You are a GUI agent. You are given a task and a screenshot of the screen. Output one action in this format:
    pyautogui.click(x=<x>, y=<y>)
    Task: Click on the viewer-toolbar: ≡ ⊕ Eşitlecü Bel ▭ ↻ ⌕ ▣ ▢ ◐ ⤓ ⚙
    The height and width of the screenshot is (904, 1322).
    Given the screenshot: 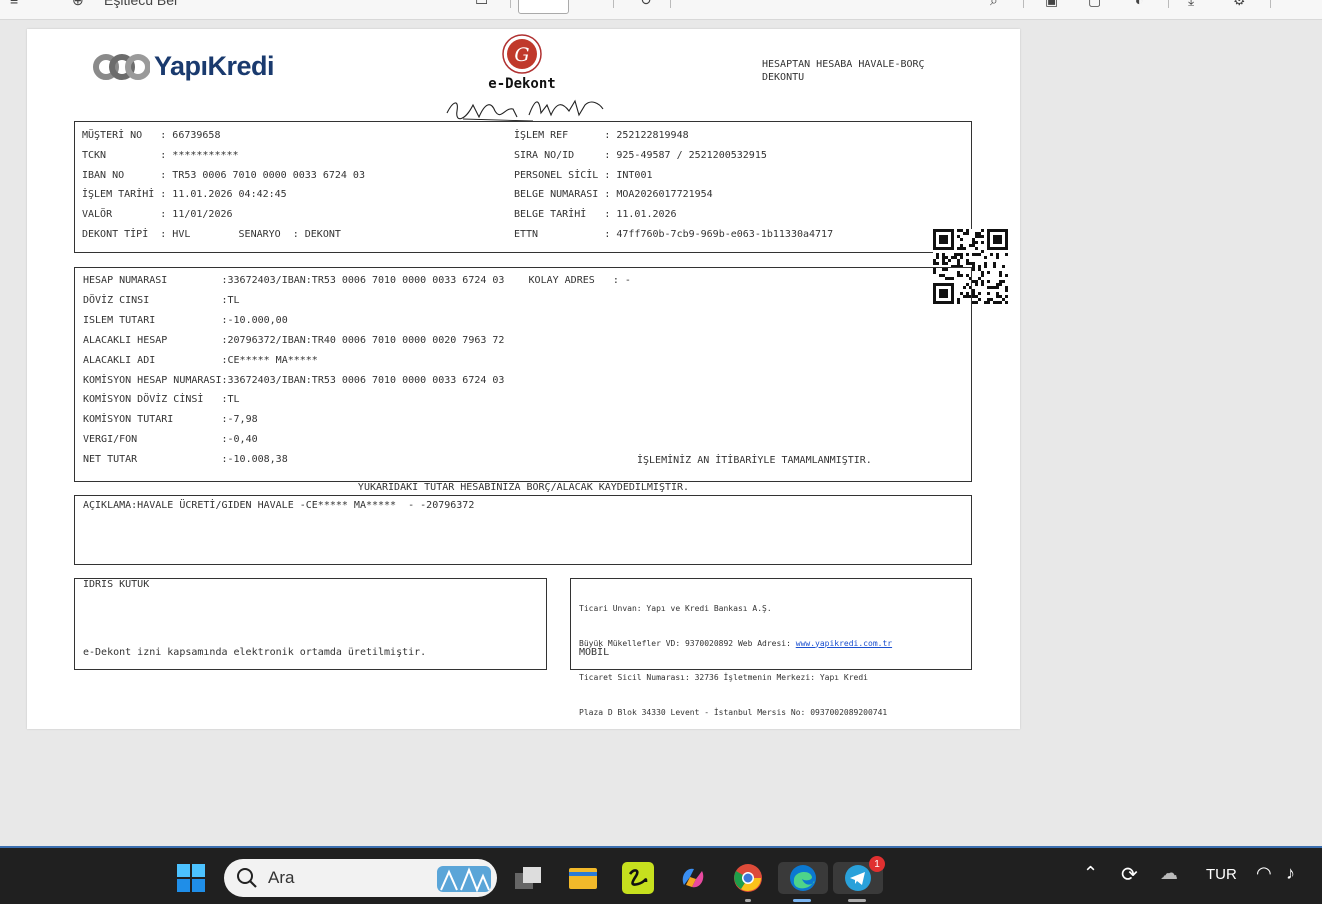 What is the action you would take?
    pyautogui.click(x=661, y=10)
    